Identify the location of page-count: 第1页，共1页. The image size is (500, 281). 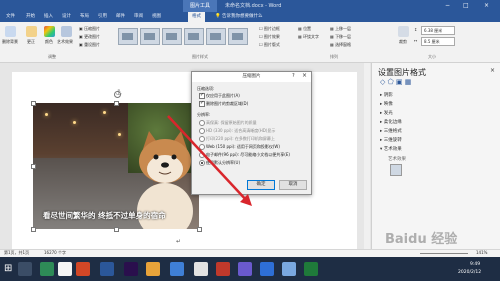
(17, 252).